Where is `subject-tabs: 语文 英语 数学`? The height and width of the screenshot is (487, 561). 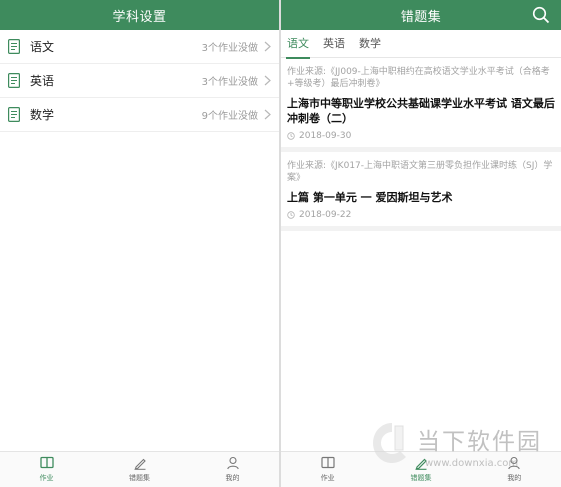 subject-tabs: 语文 英语 数学 is located at coordinates (421, 44).